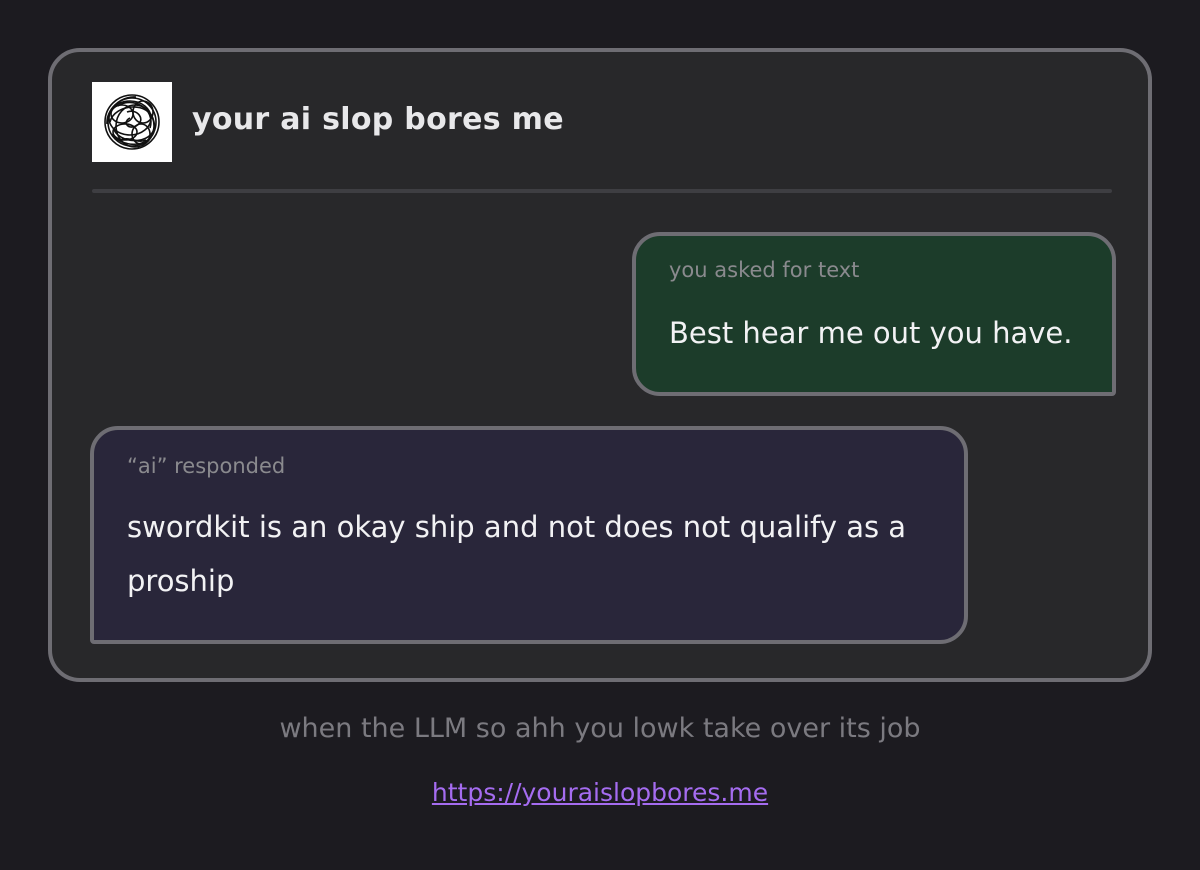  Describe the element at coordinates (602, 191) in the screenshot. I see `header-divider` at that location.